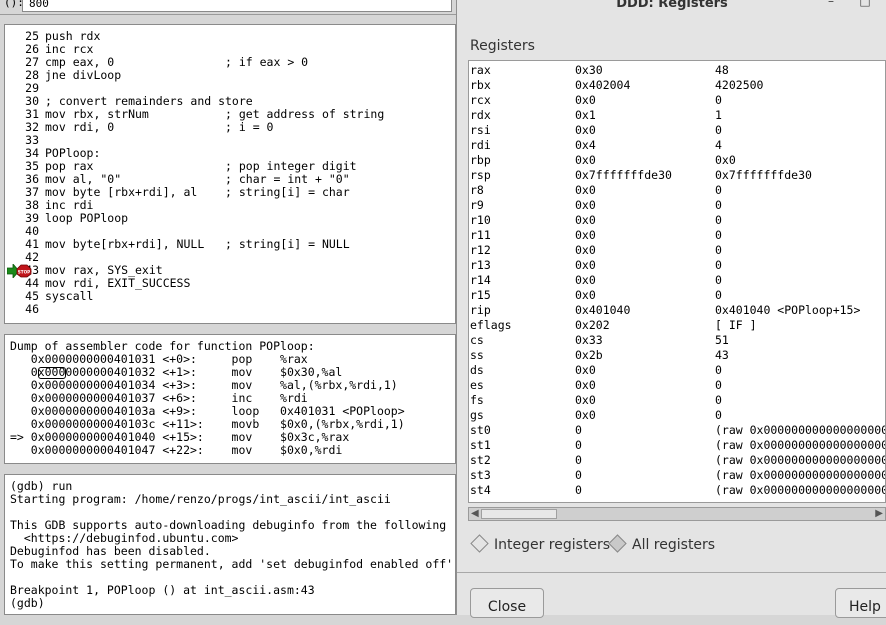 The height and width of the screenshot is (625, 886). Describe the element at coordinates (480, 445) in the screenshot. I see `register-name: st1` at that location.